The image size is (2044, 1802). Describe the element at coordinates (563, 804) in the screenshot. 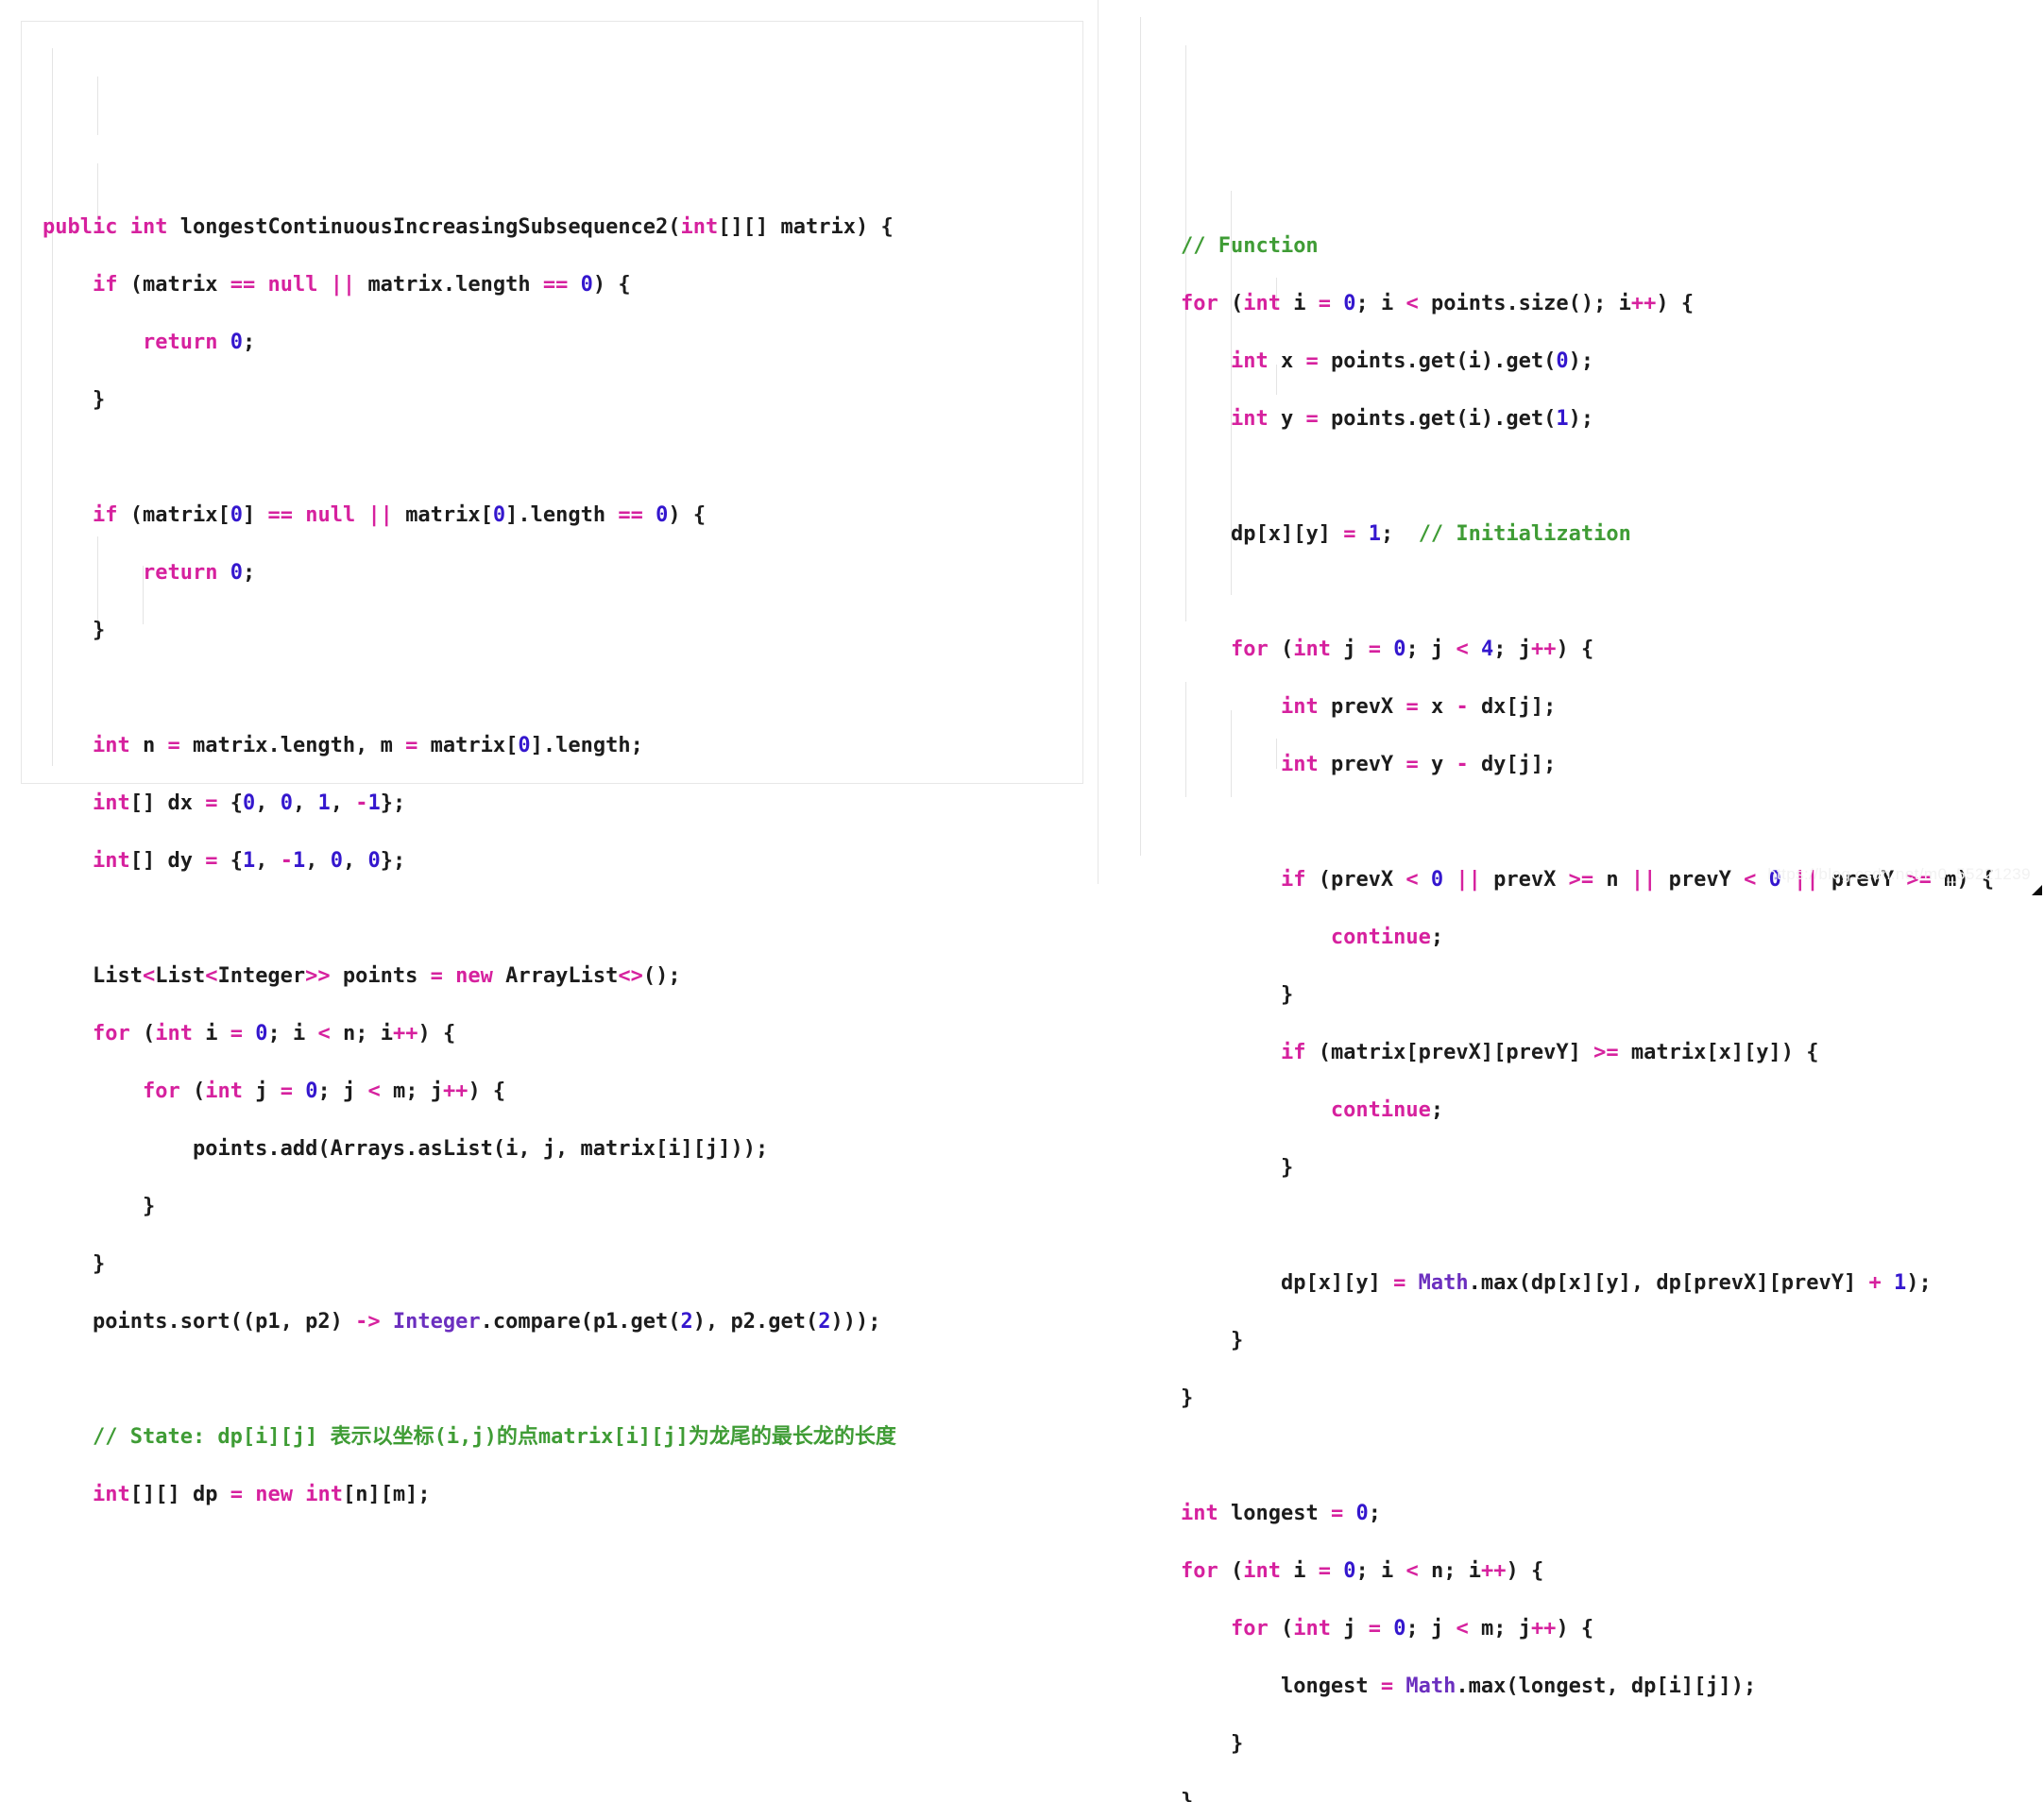

I see `code-line: int[] dx = {0, 0, 1, -1};` at that location.